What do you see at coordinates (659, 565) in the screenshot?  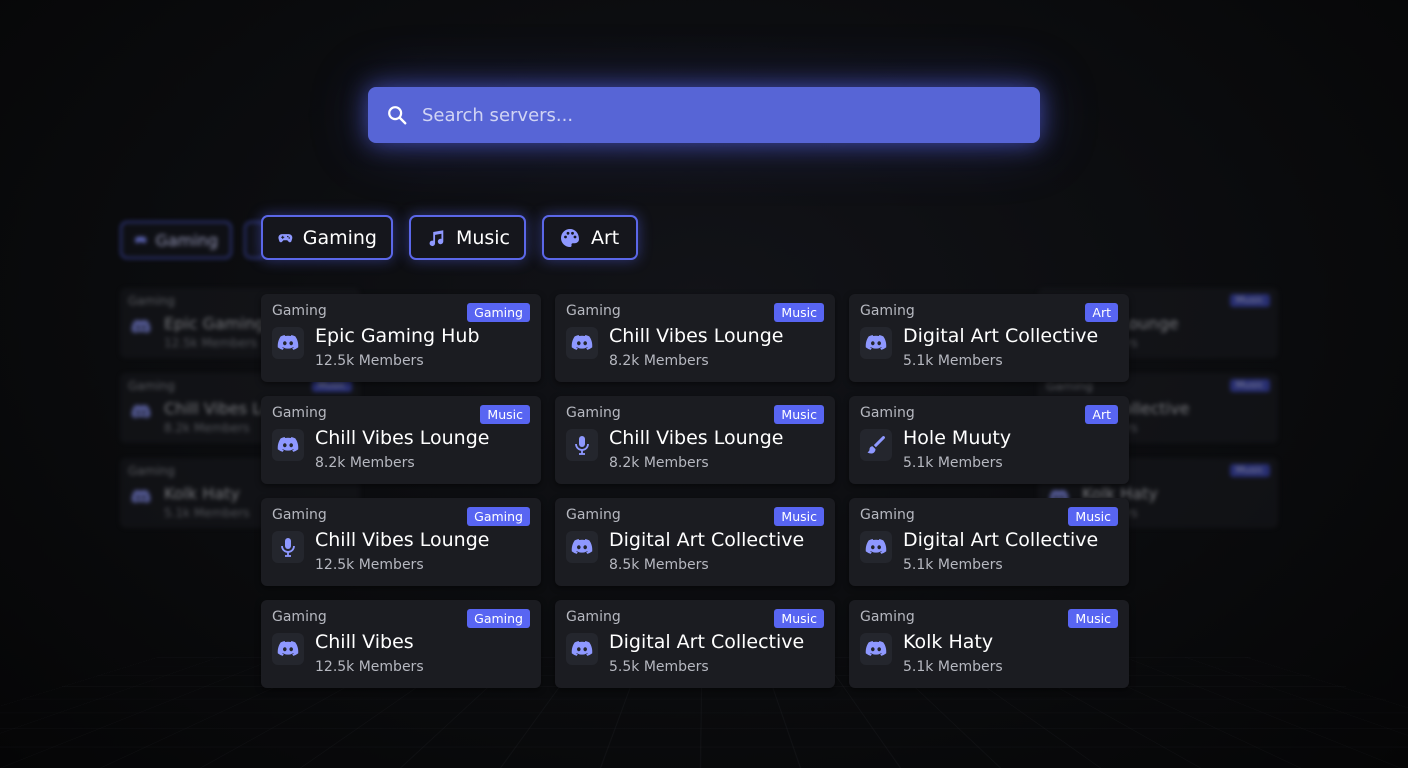 I see `member-count: 8.5k Members` at bounding box center [659, 565].